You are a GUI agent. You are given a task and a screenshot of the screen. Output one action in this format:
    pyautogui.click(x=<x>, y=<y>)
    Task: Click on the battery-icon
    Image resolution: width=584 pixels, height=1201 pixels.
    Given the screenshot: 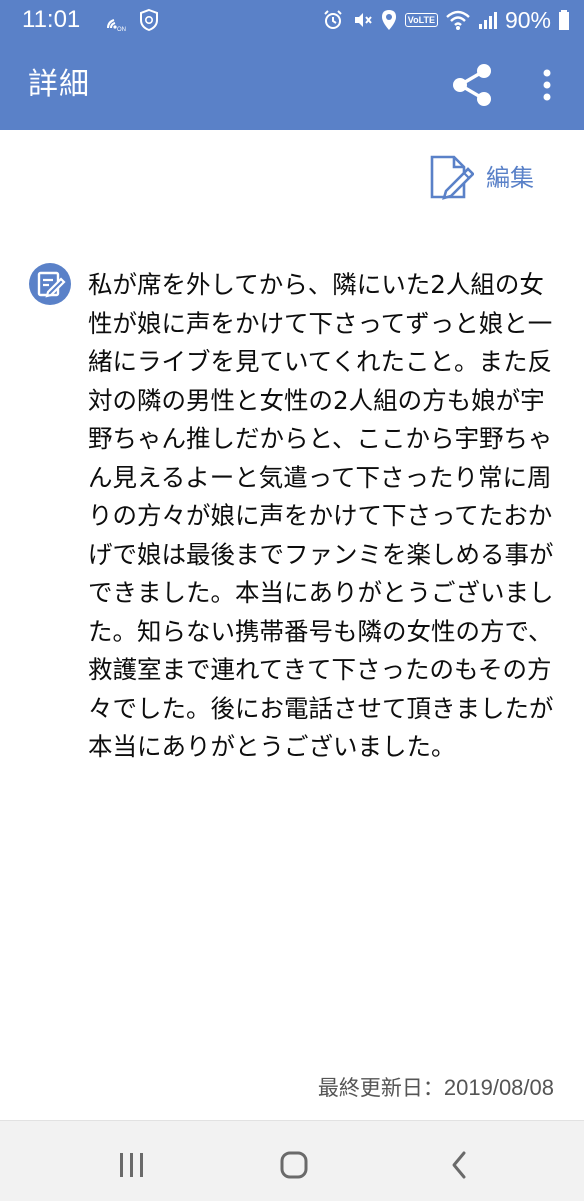 What is the action you would take?
    pyautogui.click(x=564, y=20)
    